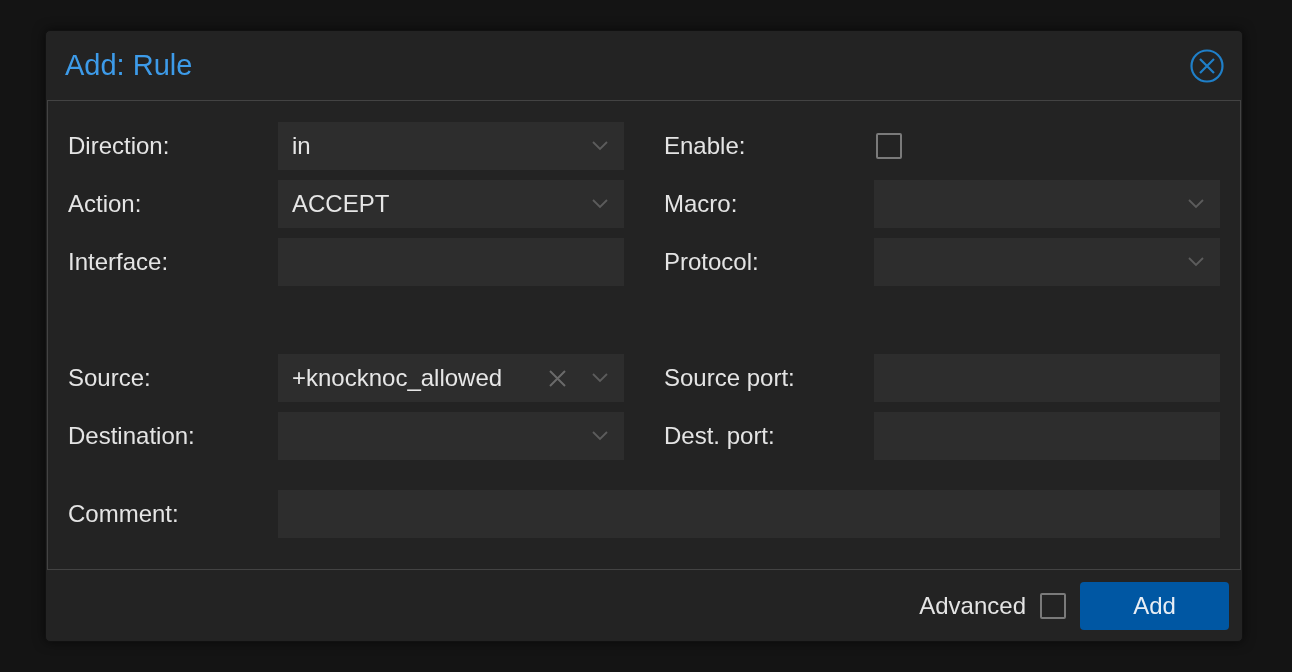 Image resolution: width=1292 pixels, height=672 pixels. What do you see at coordinates (719, 436) in the screenshot?
I see `field-label: Dest. port:` at bounding box center [719, 436].